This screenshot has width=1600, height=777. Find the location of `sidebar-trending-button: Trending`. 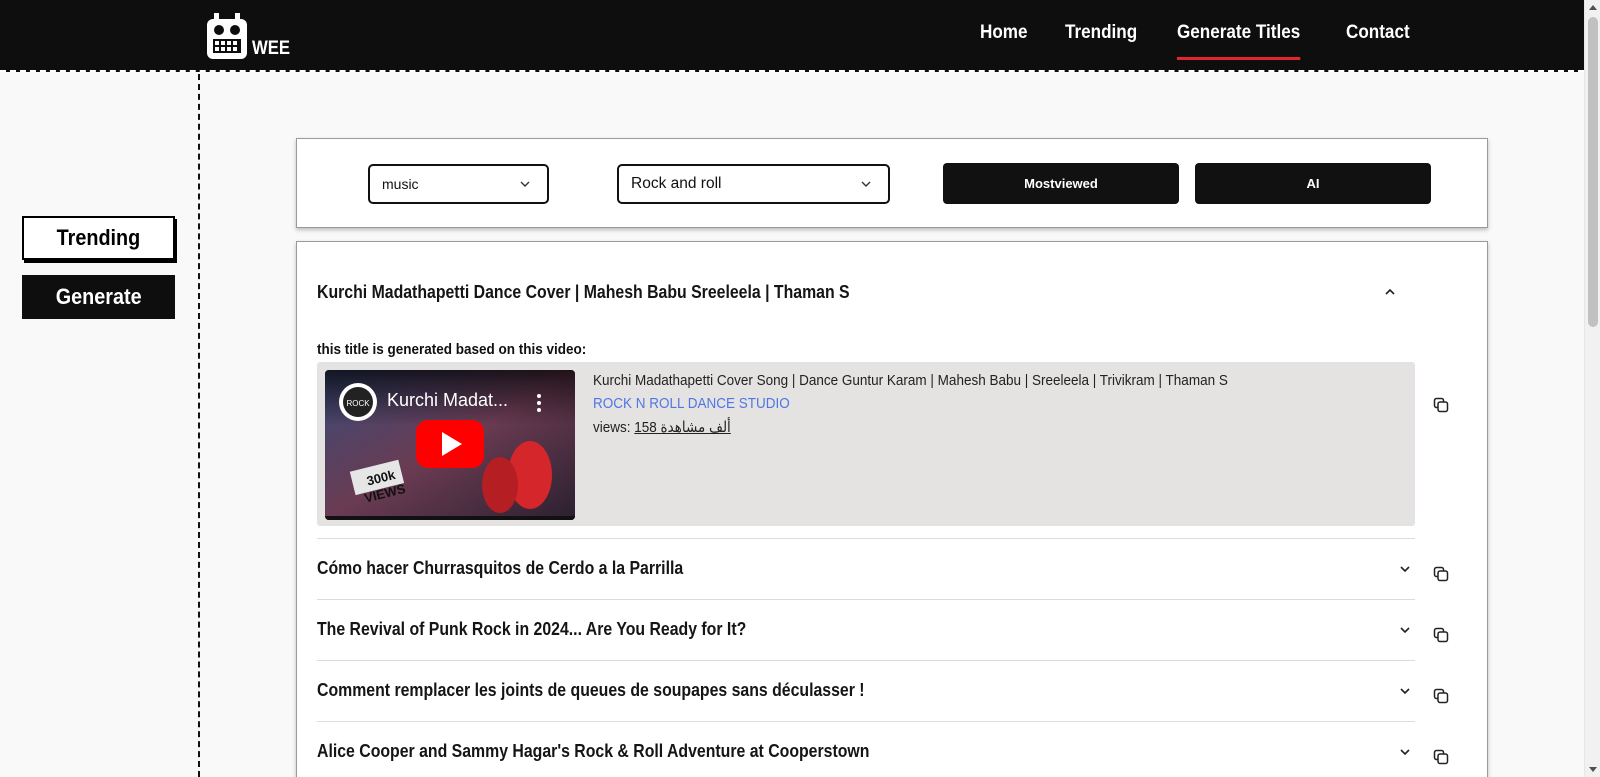

sidebar-trending-button: Trending is located at coordinates (98, 238).